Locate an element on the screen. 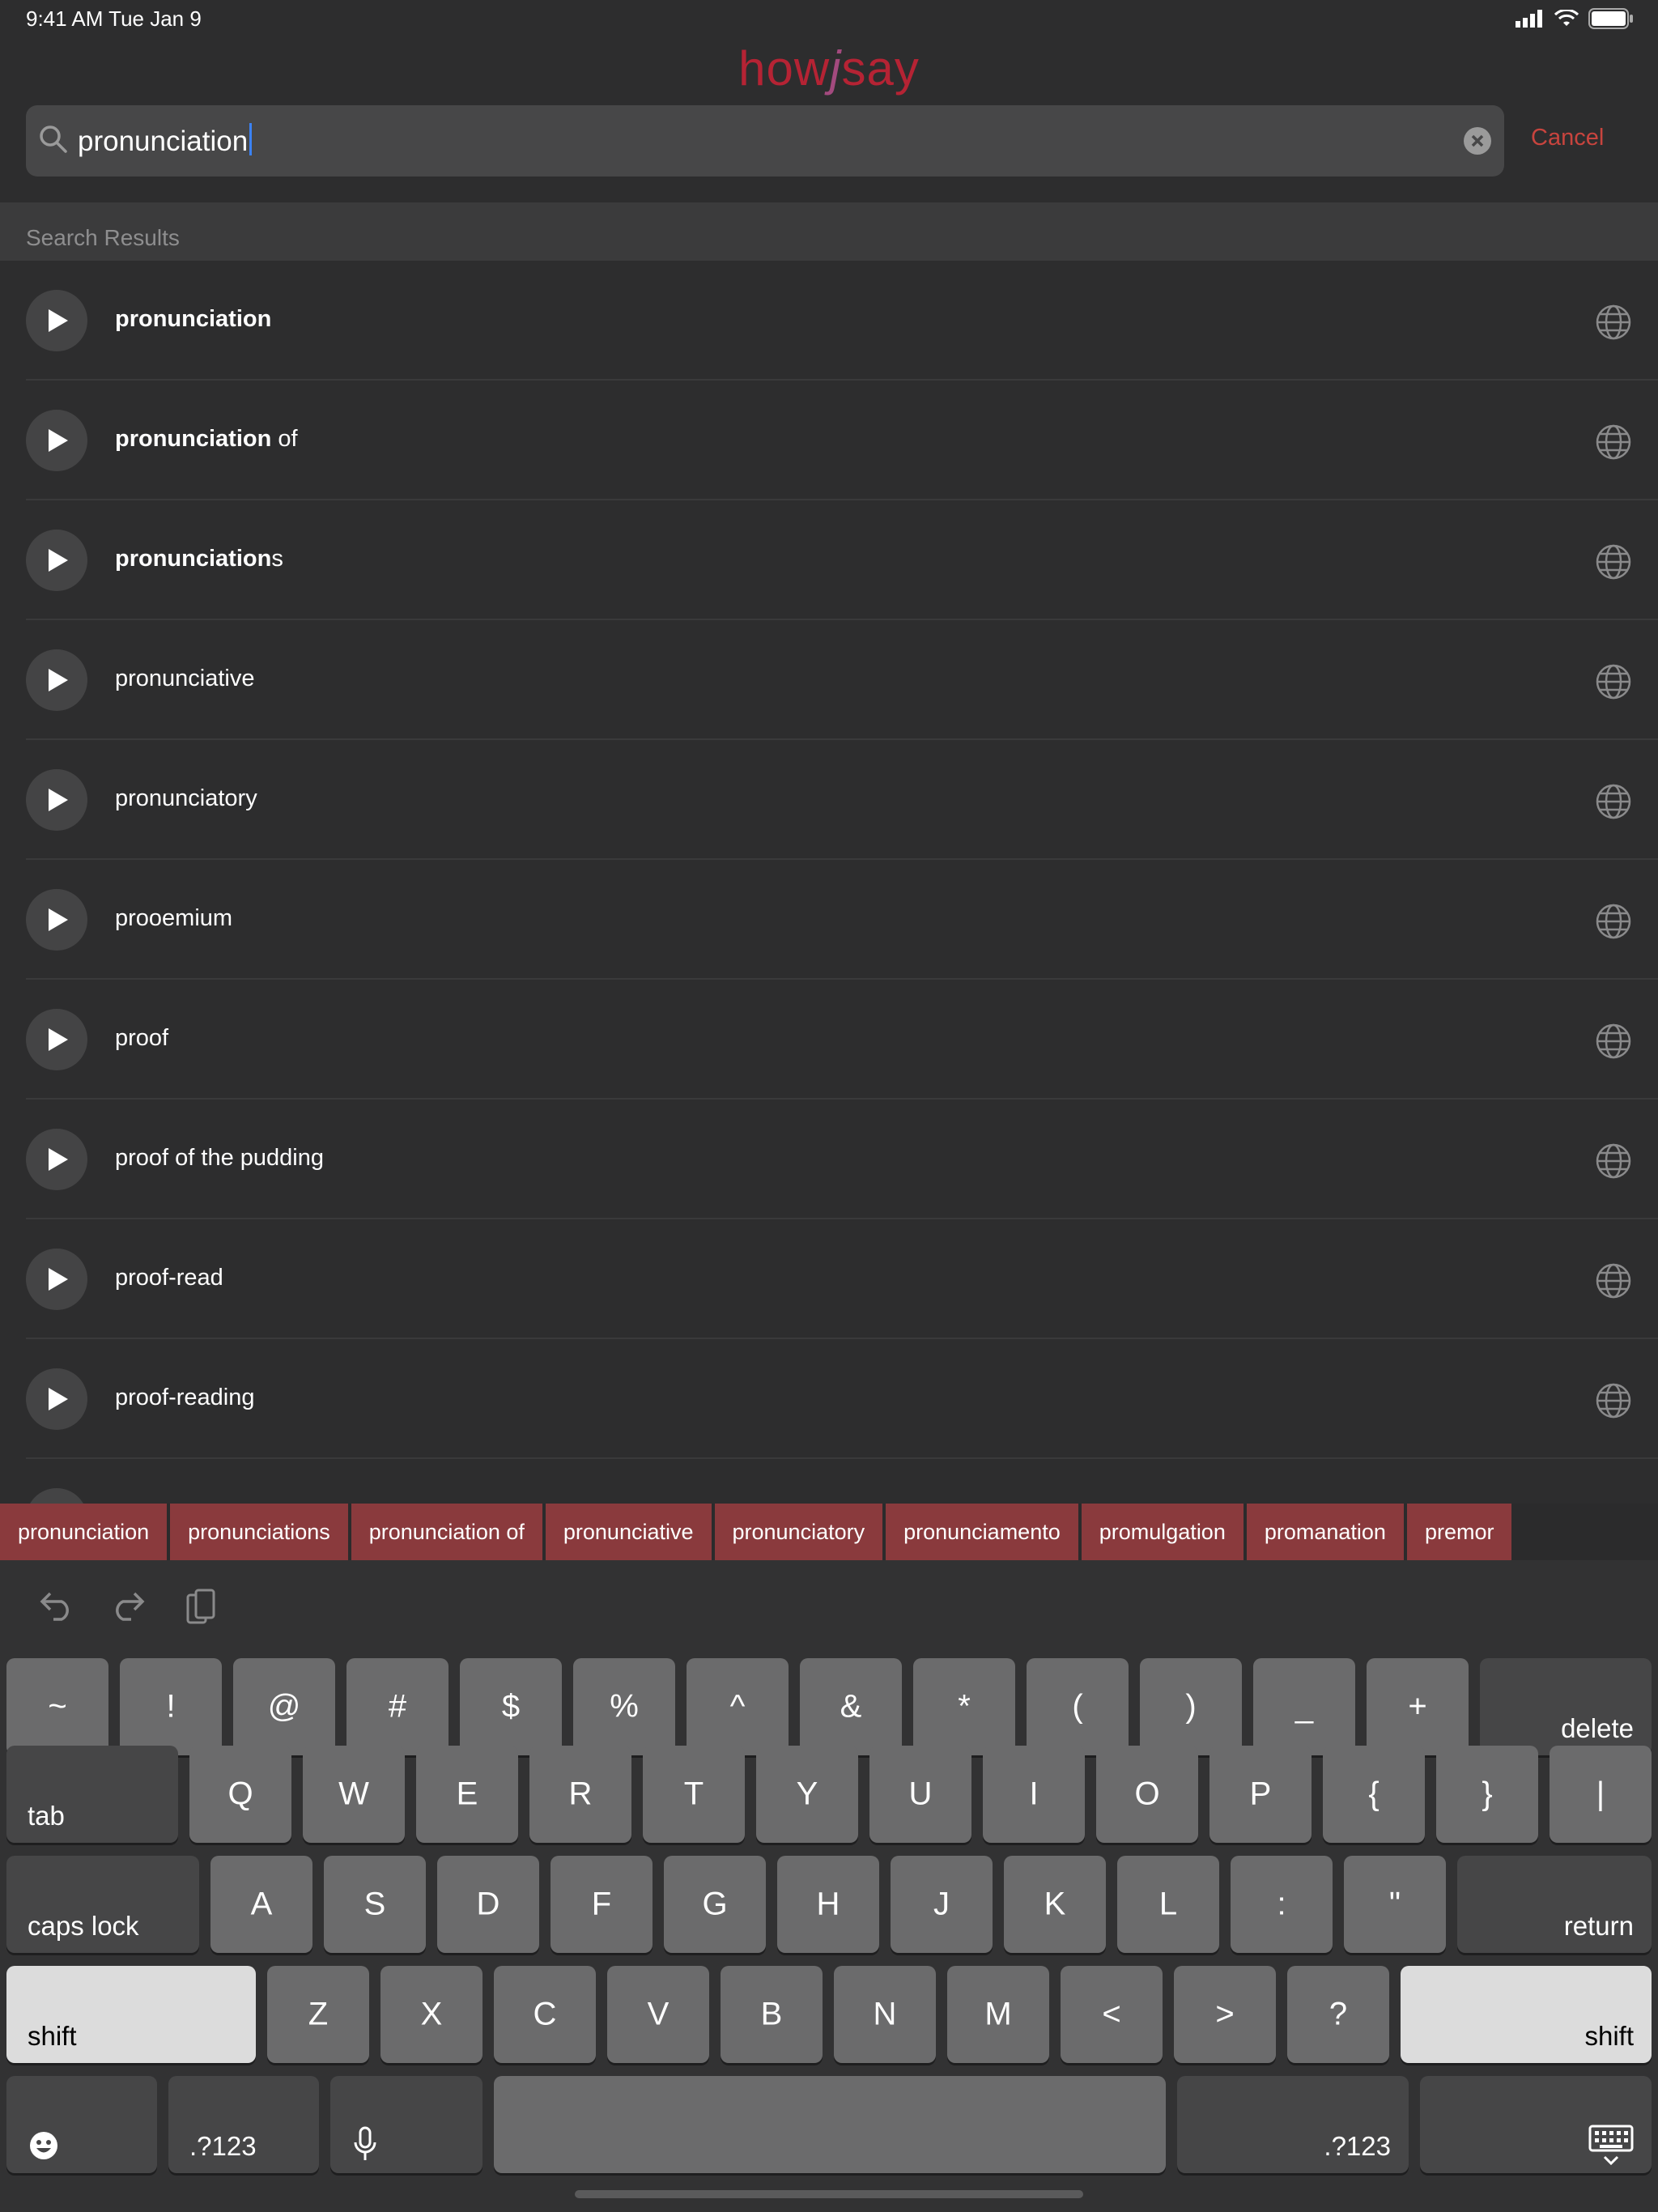 The image size is (1658, 2212). key: G is located at coordinates (715, 1905).